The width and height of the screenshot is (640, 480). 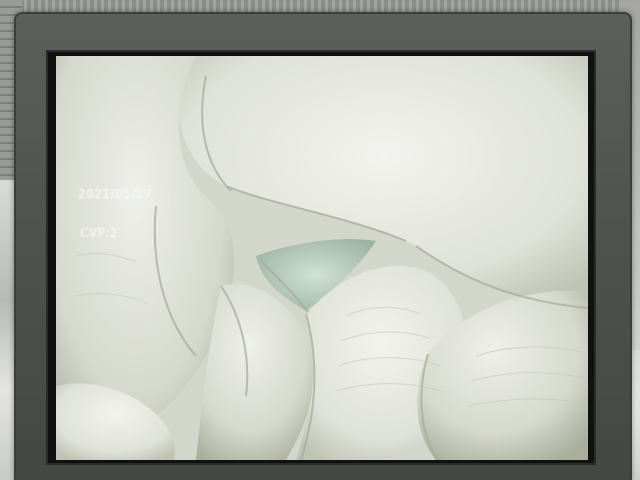 What do you see at coordinates (115, 194) in the screenshot?
I see `video-date-overlay: 2021/05/27` at bounding box center [115, 194].